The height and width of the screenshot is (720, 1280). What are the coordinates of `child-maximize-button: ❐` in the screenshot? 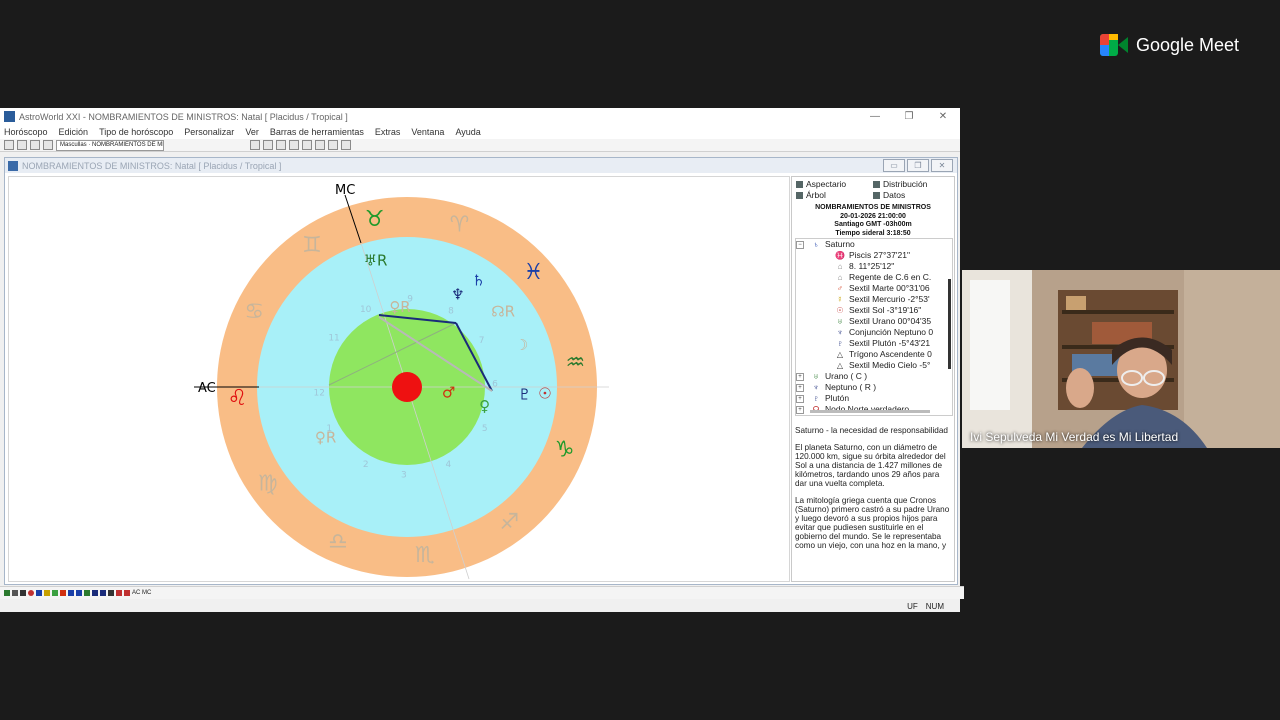 It's located at (918, 165).